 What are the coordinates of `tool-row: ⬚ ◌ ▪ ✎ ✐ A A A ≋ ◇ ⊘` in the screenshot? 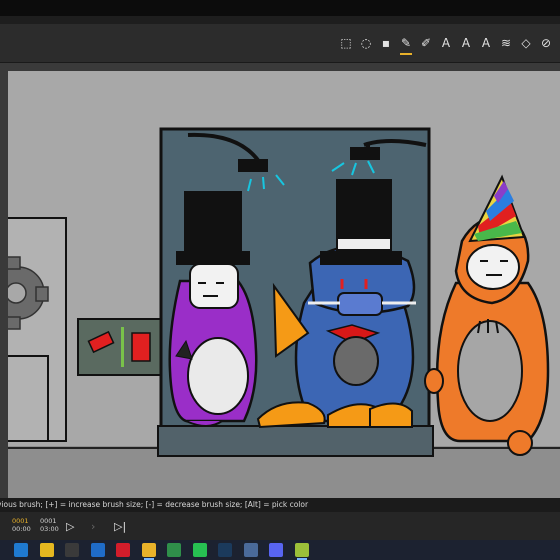 It's located at (446, 44).